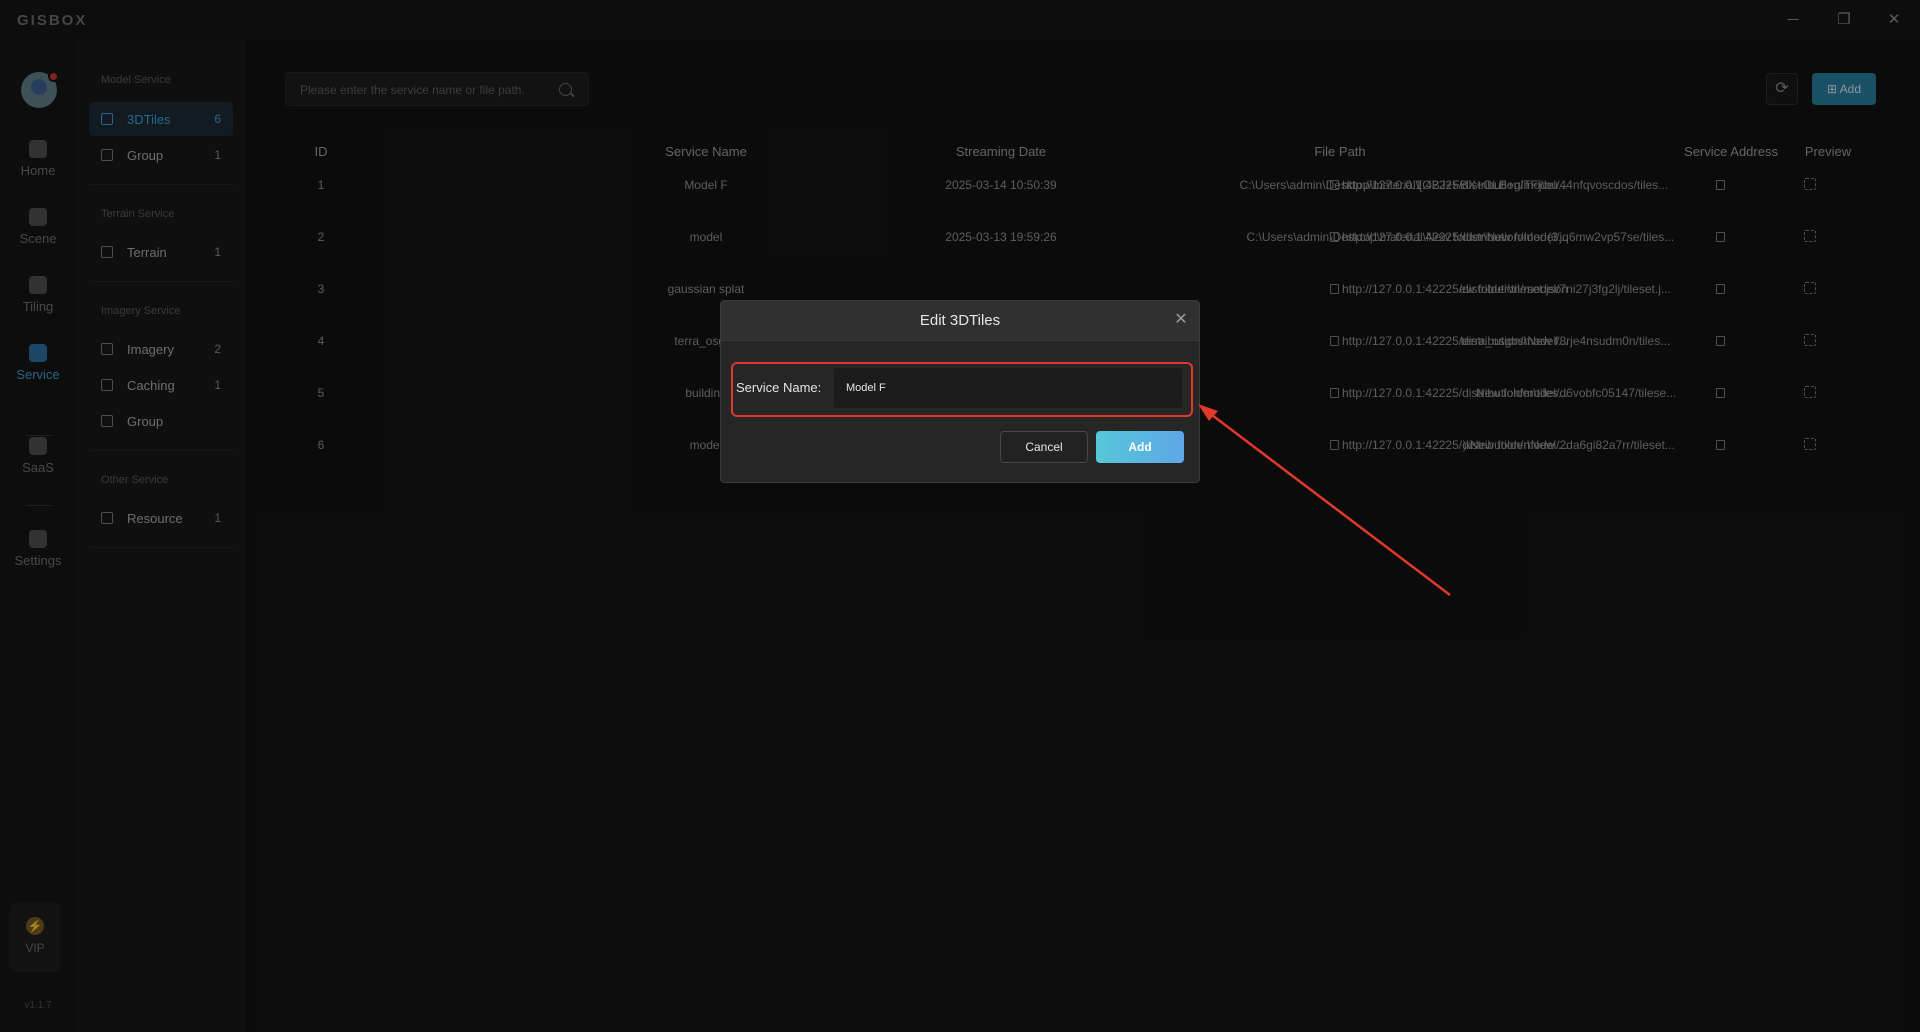  I want to click on dialog-title: Edit 3DTiles, so click(960, 320).